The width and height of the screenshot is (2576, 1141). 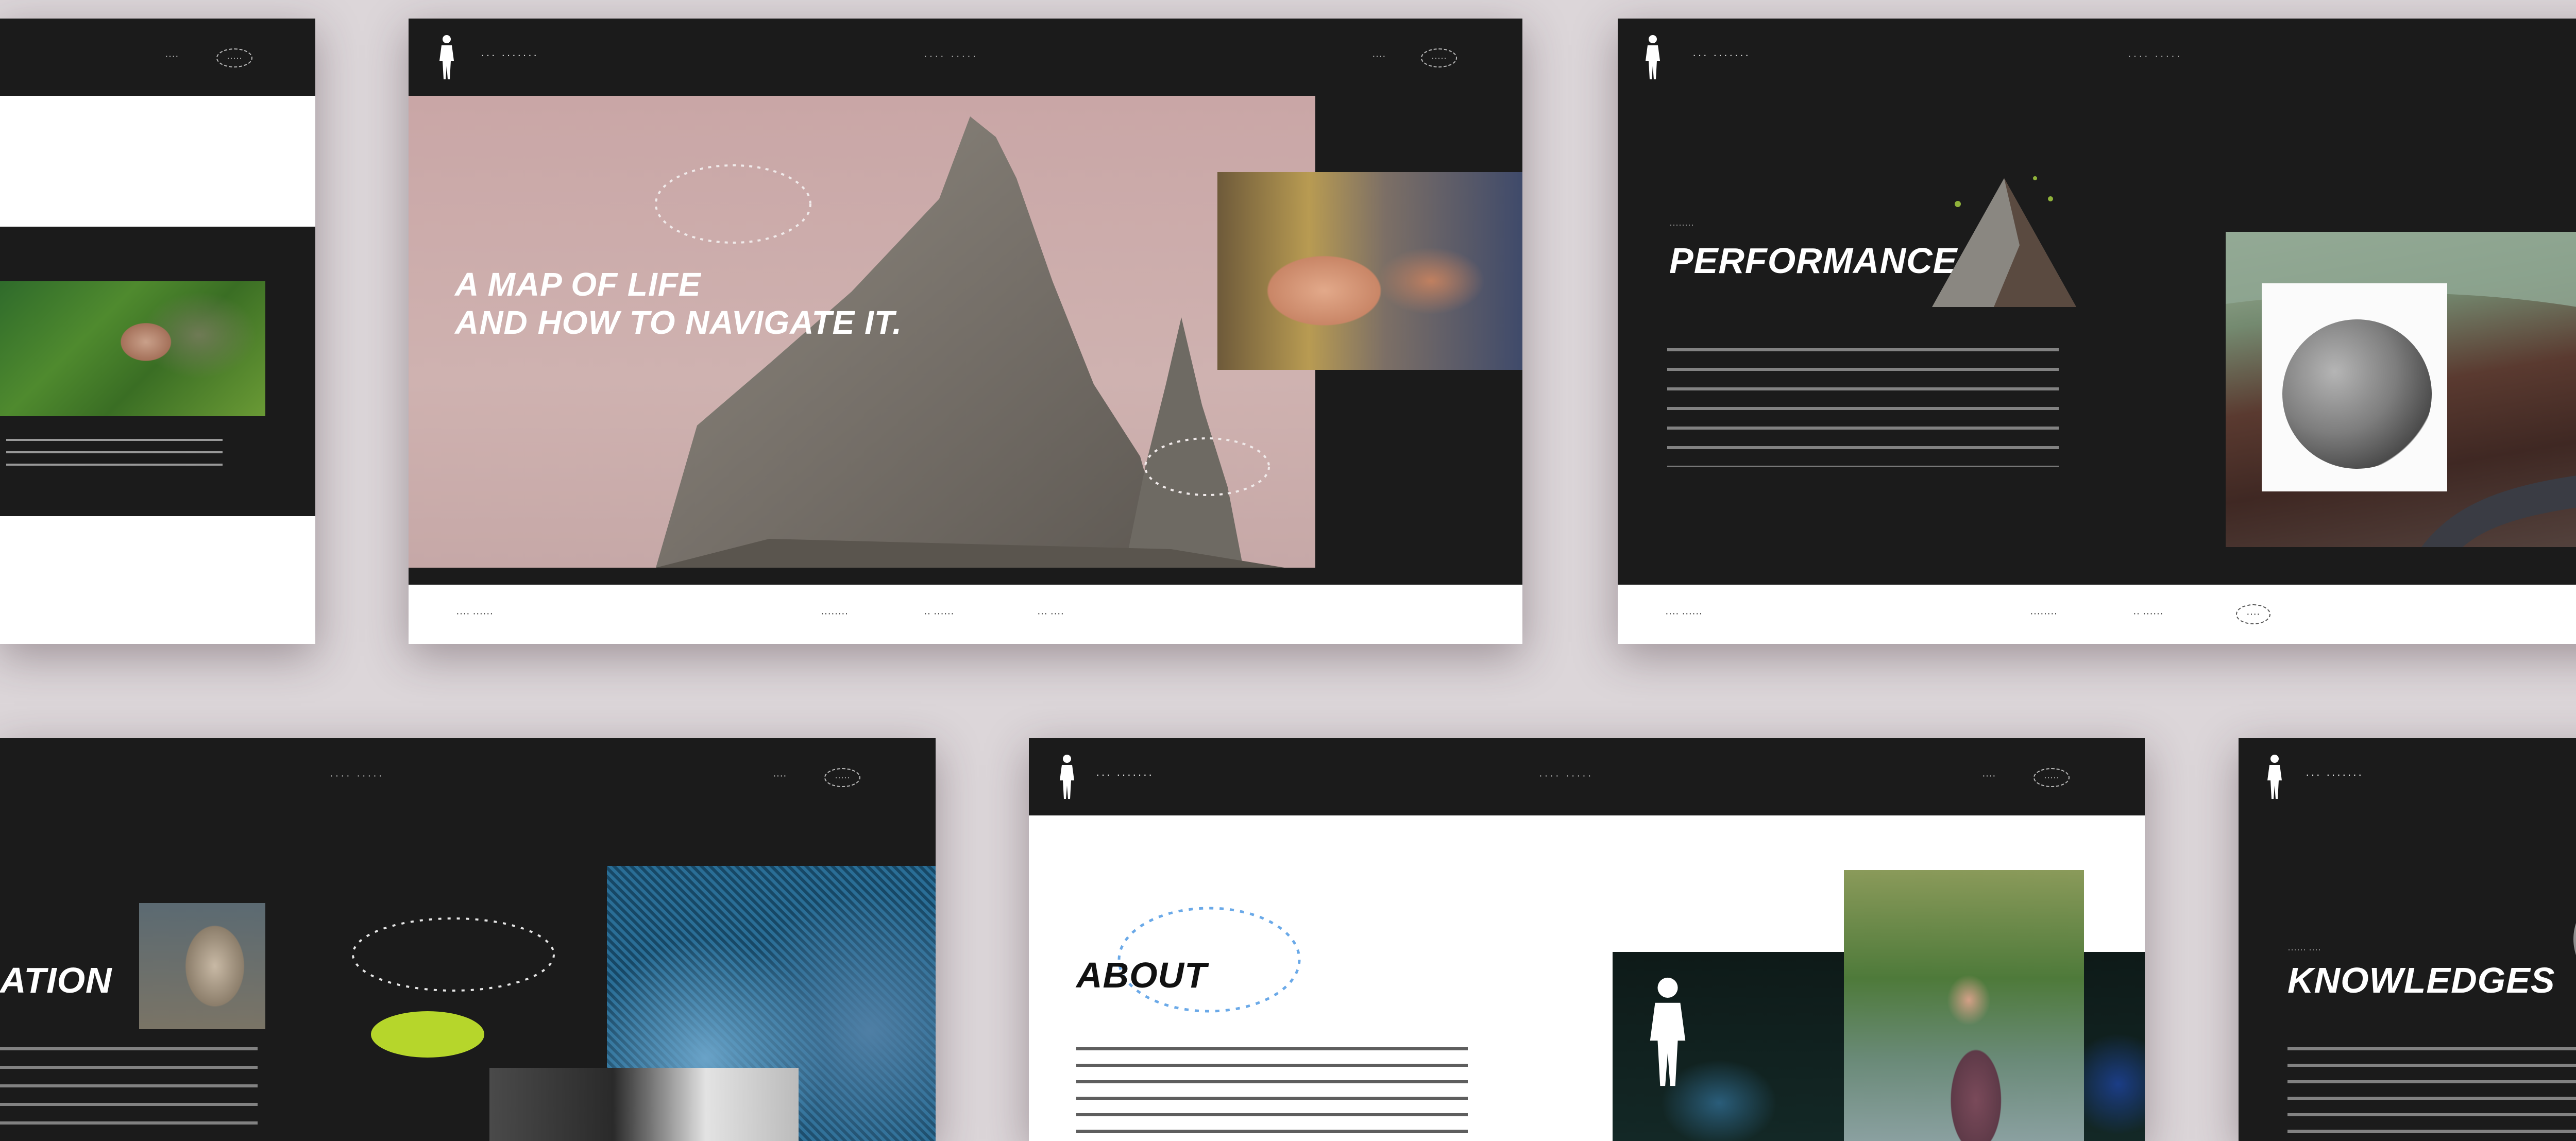 I want to click on photo-moon, so click(x=2354, y=387).